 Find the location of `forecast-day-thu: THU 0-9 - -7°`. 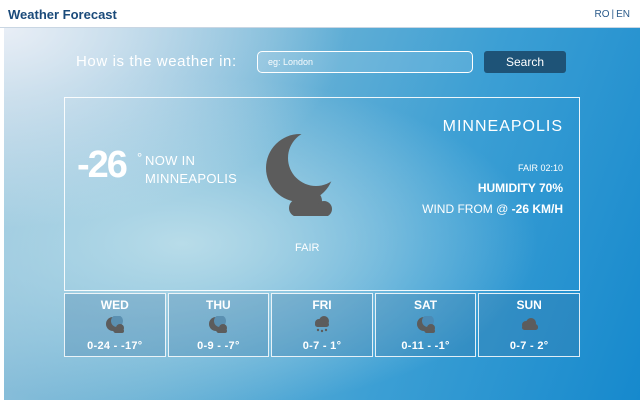

forecast-day-thu: THU 0-9 - -7° is located at coordinates (218, 325).